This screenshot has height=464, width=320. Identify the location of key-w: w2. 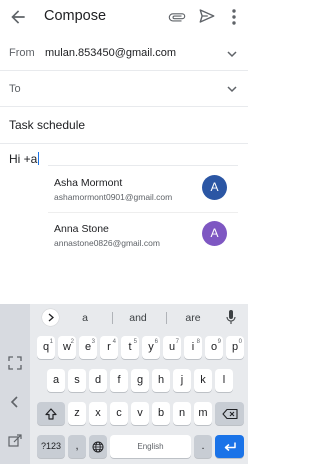
(67, 347).